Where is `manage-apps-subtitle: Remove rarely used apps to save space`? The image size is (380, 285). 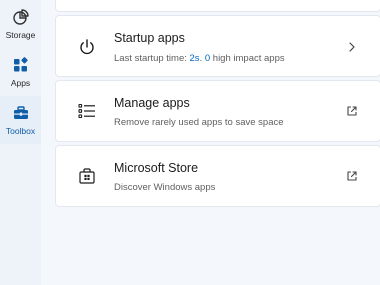 manage-apps-subtitle: Remove rarely used apps to save space is located at coordinates (199, 122).